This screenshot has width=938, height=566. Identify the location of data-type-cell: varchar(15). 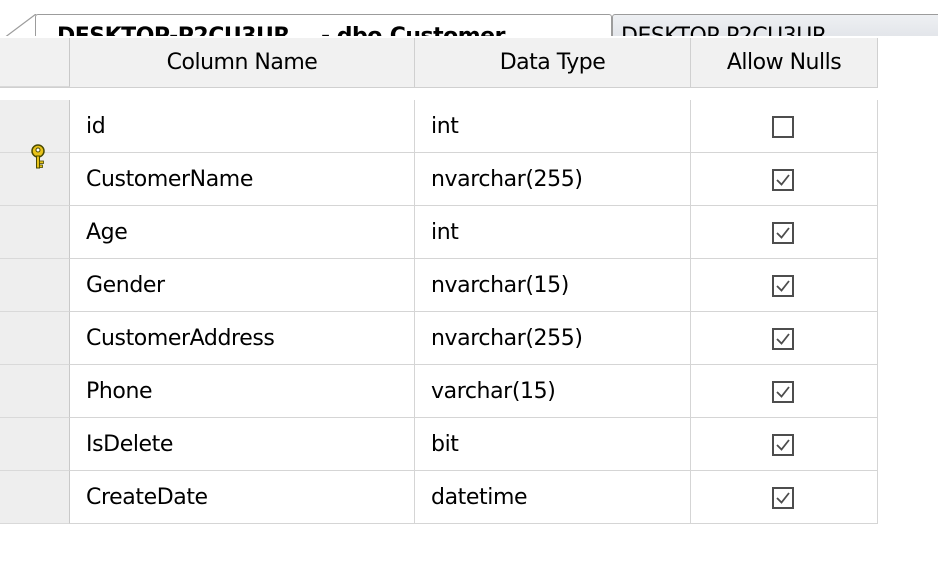
(553, 391).